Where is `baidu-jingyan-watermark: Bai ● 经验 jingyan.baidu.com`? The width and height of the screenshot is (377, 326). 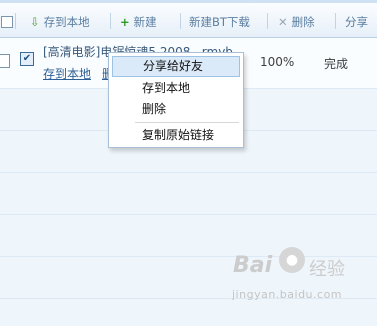
baidu-jingyan-watermark: Bai ● 经验 jingyan.baidu.com is located at coordinates (290, 277).